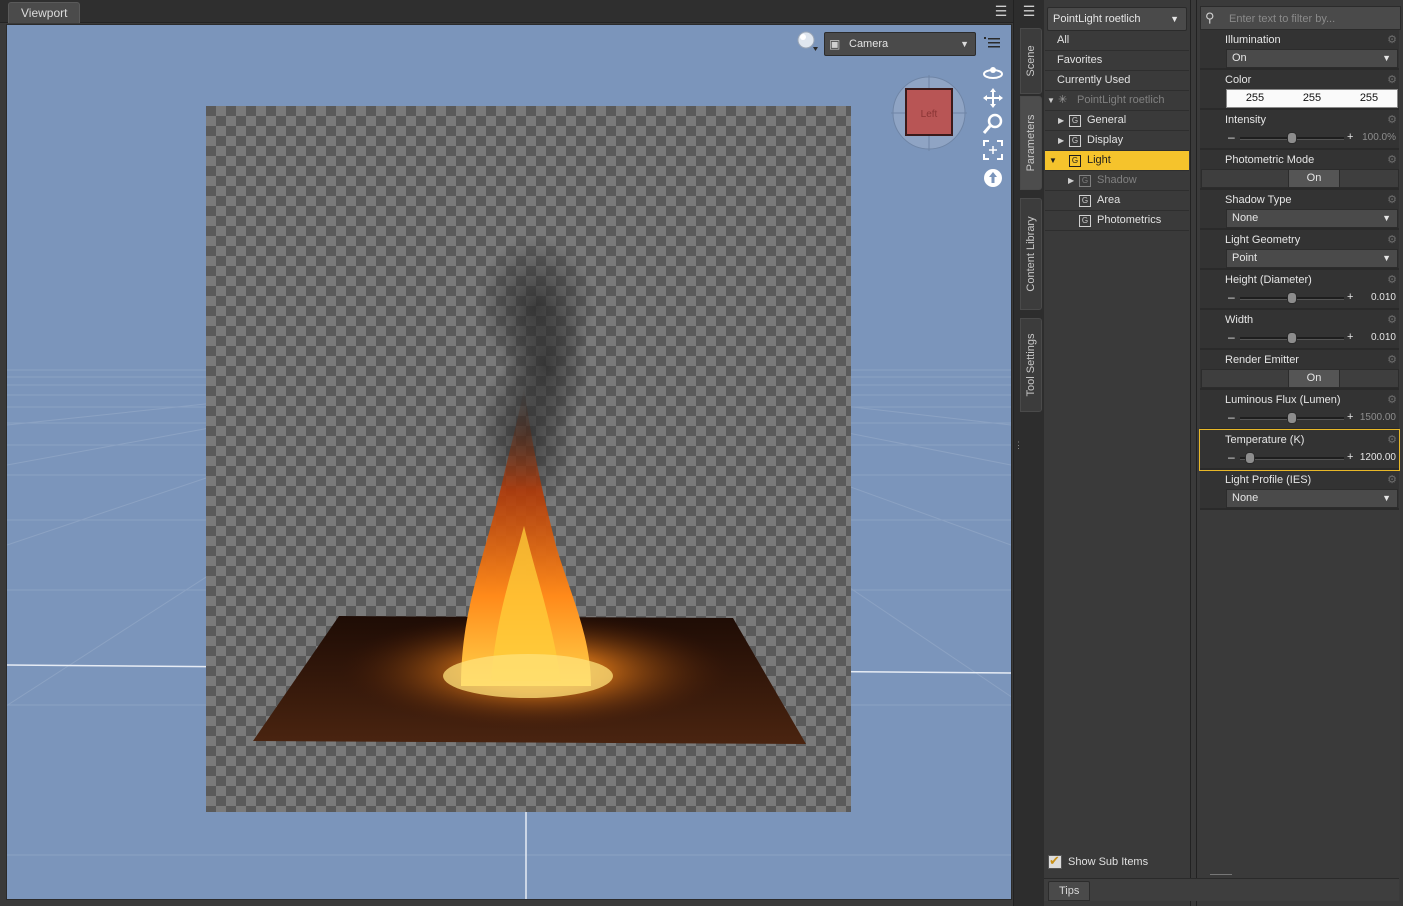  What do you see at coordinates (1312, 58) in the screenshot?
I see `illumination-dropdown: On ▼` at bounding box center [1312, 58].